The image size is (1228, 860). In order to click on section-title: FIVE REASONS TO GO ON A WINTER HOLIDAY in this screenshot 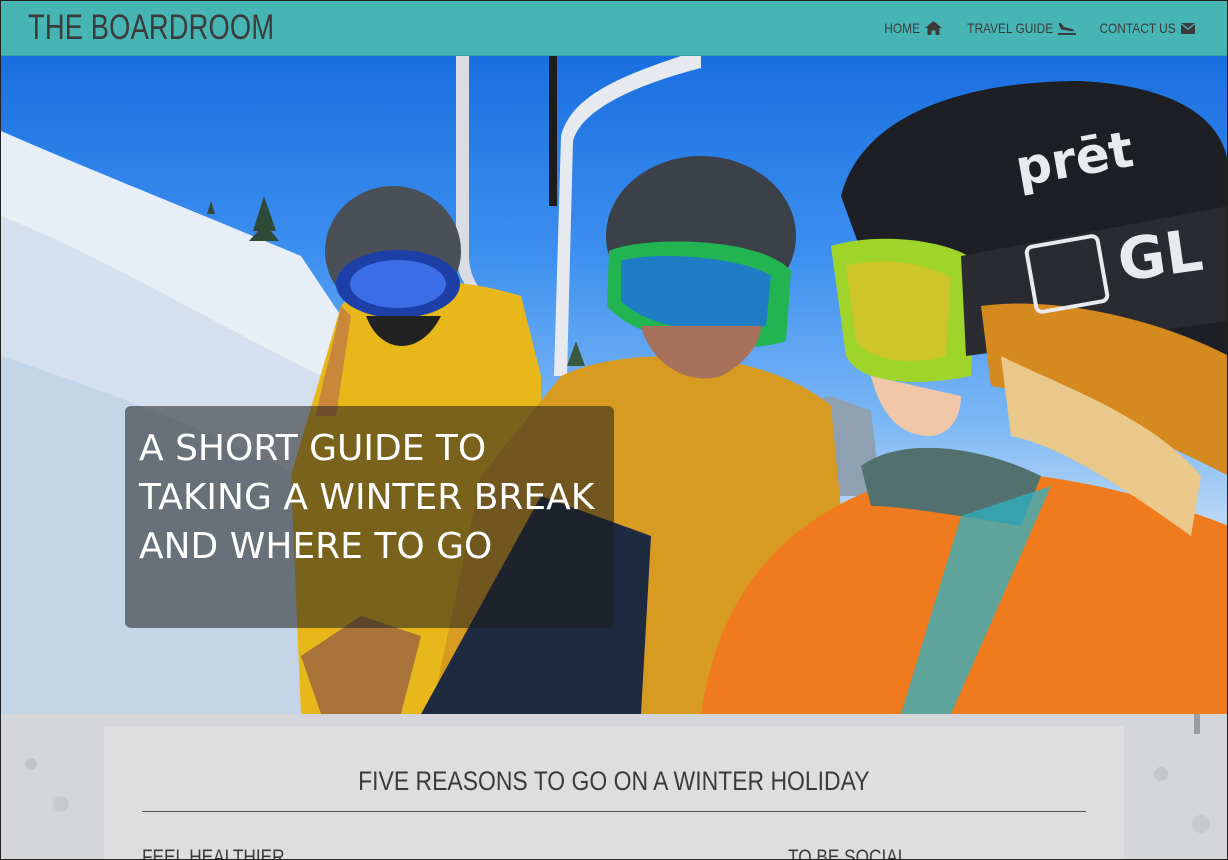, I will do `click(614, 781)`.